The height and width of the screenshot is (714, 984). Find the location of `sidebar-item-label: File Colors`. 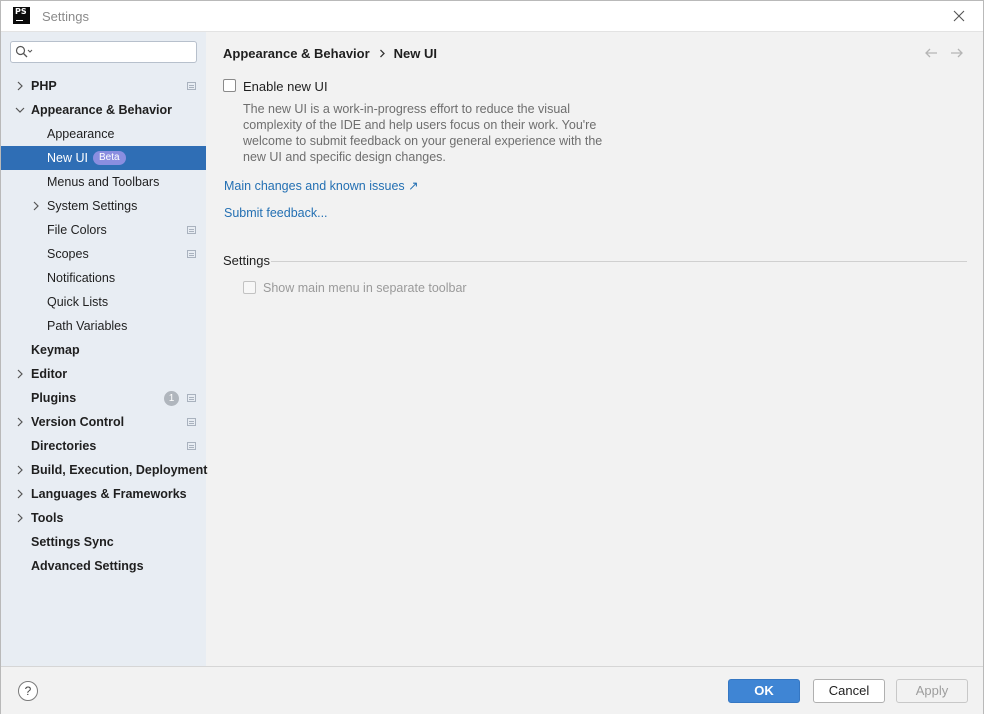

sidebar-item-label: File Colors is located at coordinates (77, 230).